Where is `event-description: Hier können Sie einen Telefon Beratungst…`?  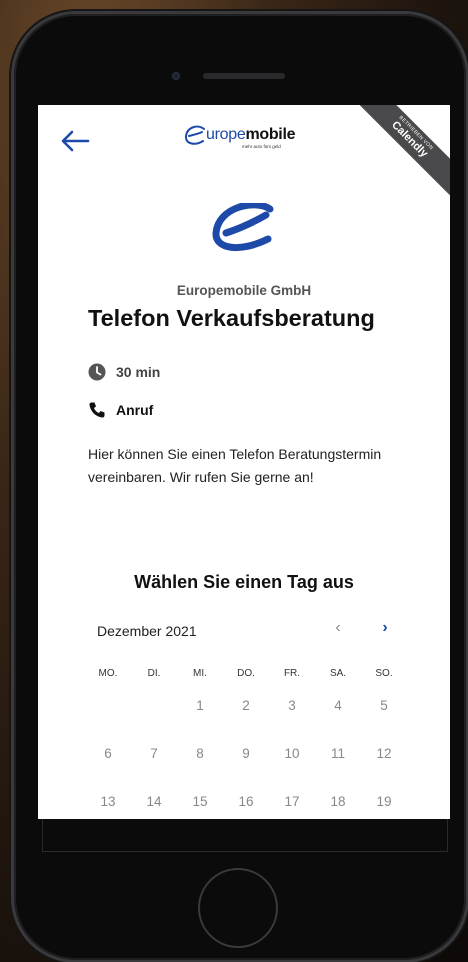 event-description: Hier können Sie einen Telefon Beratungst… is located at coordinates (235, 465).